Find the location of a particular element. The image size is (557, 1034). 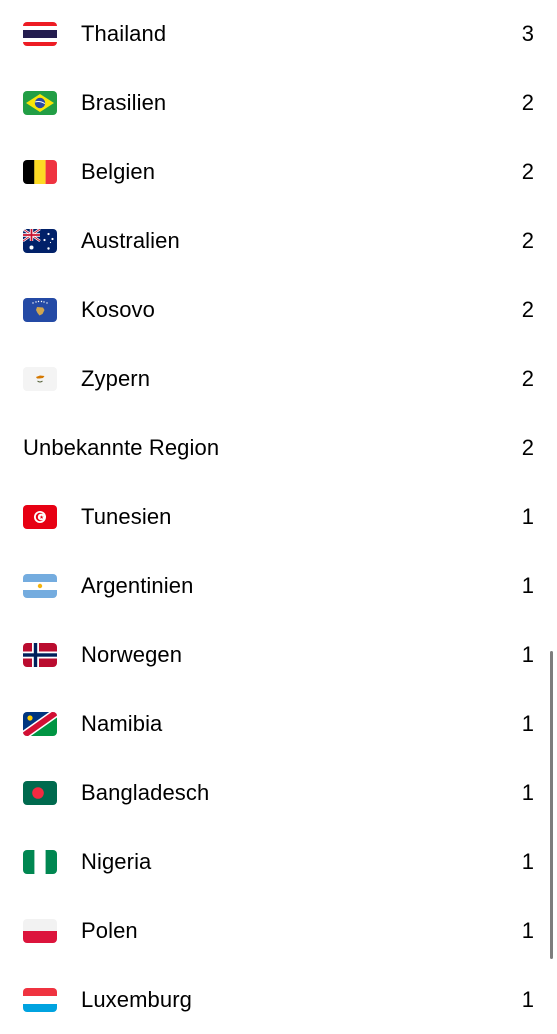

thailand-flag-icon is located at coordinates (40, 34).